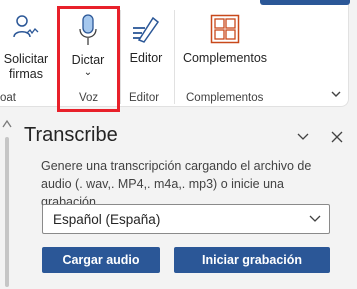 The height and width of the screenshot is (289, 357). Describe the element at coordinates (146, 29) in the screenshot. I see `editor-pen-icon` at that location.